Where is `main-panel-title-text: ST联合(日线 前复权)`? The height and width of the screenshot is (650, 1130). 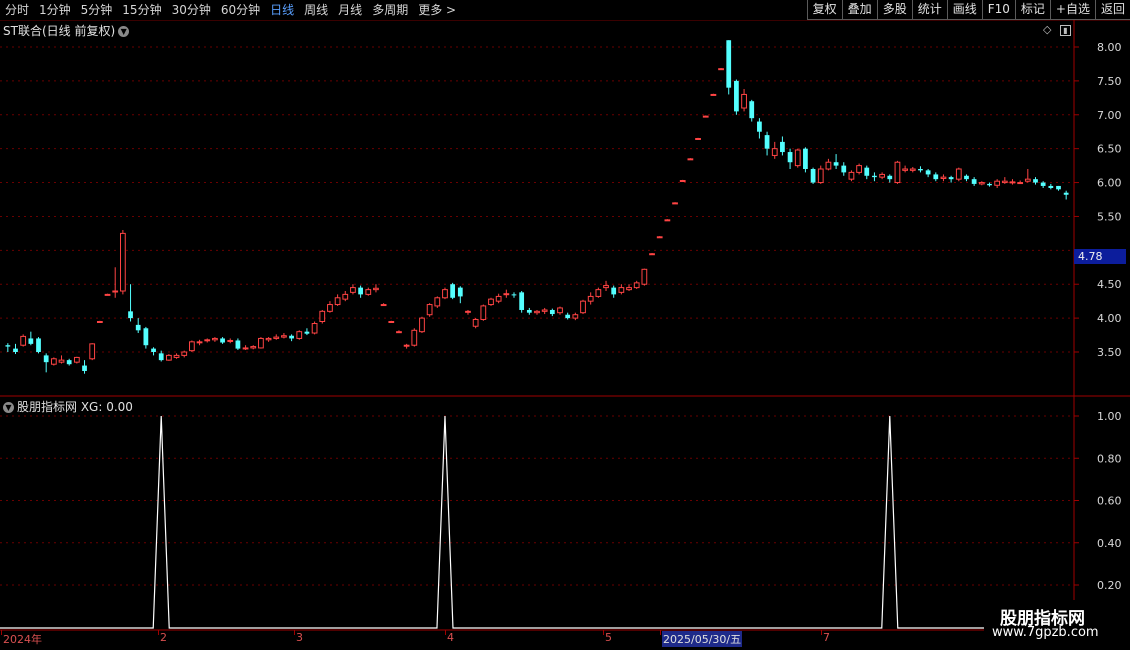
main-panel-title-text: ST联合(日线 前复权) is located at coordinates (59, 31).